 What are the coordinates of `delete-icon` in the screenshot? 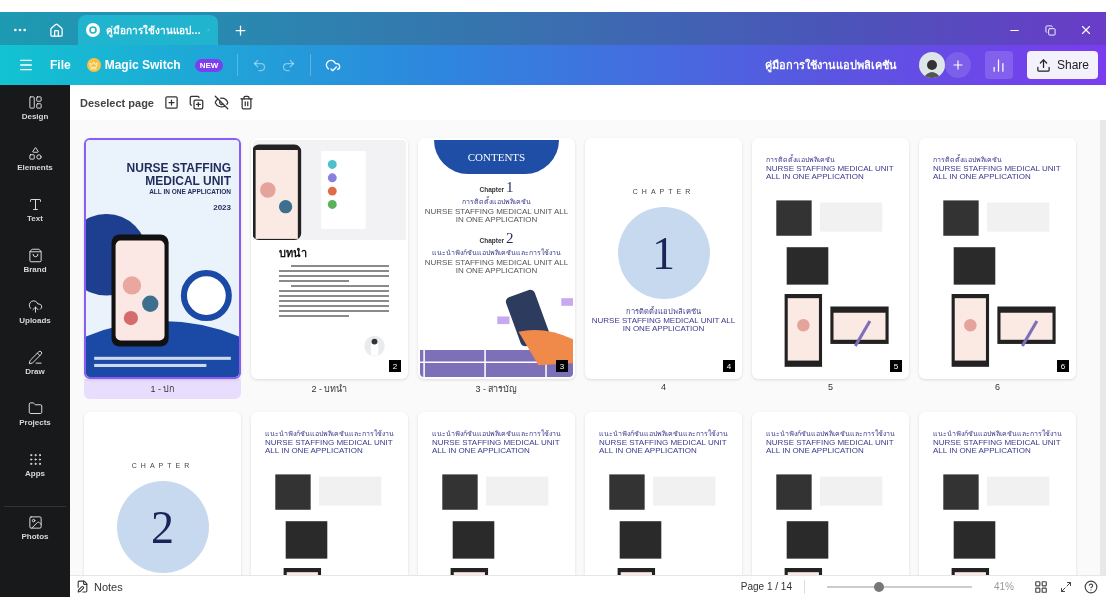 It's located at (246, 102).